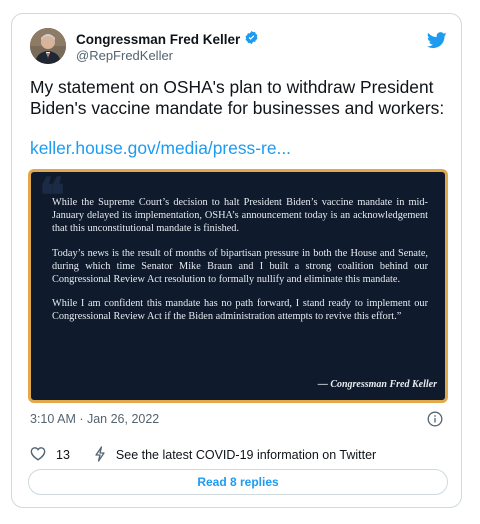 The width and height of the screenshot is (480, 524). I want to click on lightning-icon, so click(100, 455).